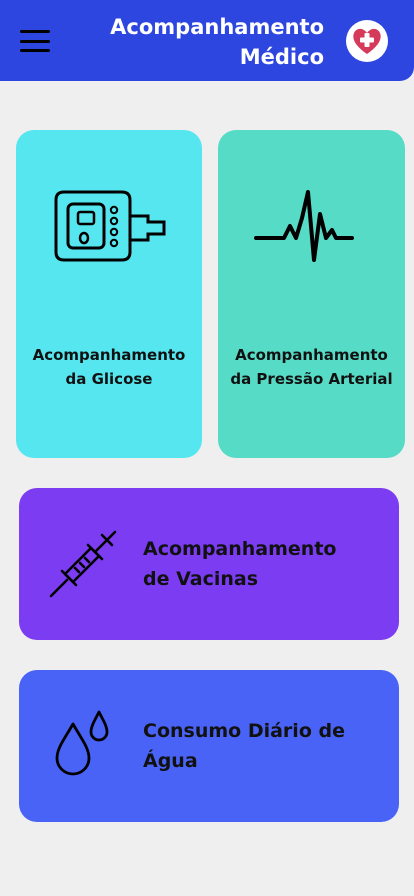 Image resolution: width=414 pixels, height=896 pixels. Describe the element at coordinates (204, 42) in the screenshot. I see `page-title: Acompanhamento Médico` at that location.